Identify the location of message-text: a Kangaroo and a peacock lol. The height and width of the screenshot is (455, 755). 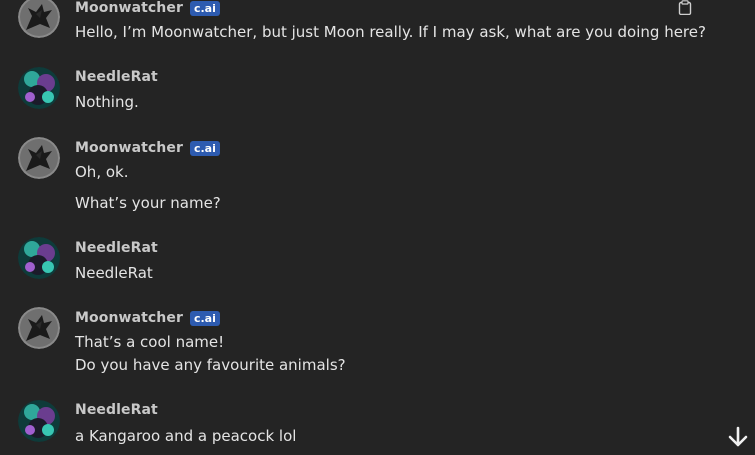
(186, 436).